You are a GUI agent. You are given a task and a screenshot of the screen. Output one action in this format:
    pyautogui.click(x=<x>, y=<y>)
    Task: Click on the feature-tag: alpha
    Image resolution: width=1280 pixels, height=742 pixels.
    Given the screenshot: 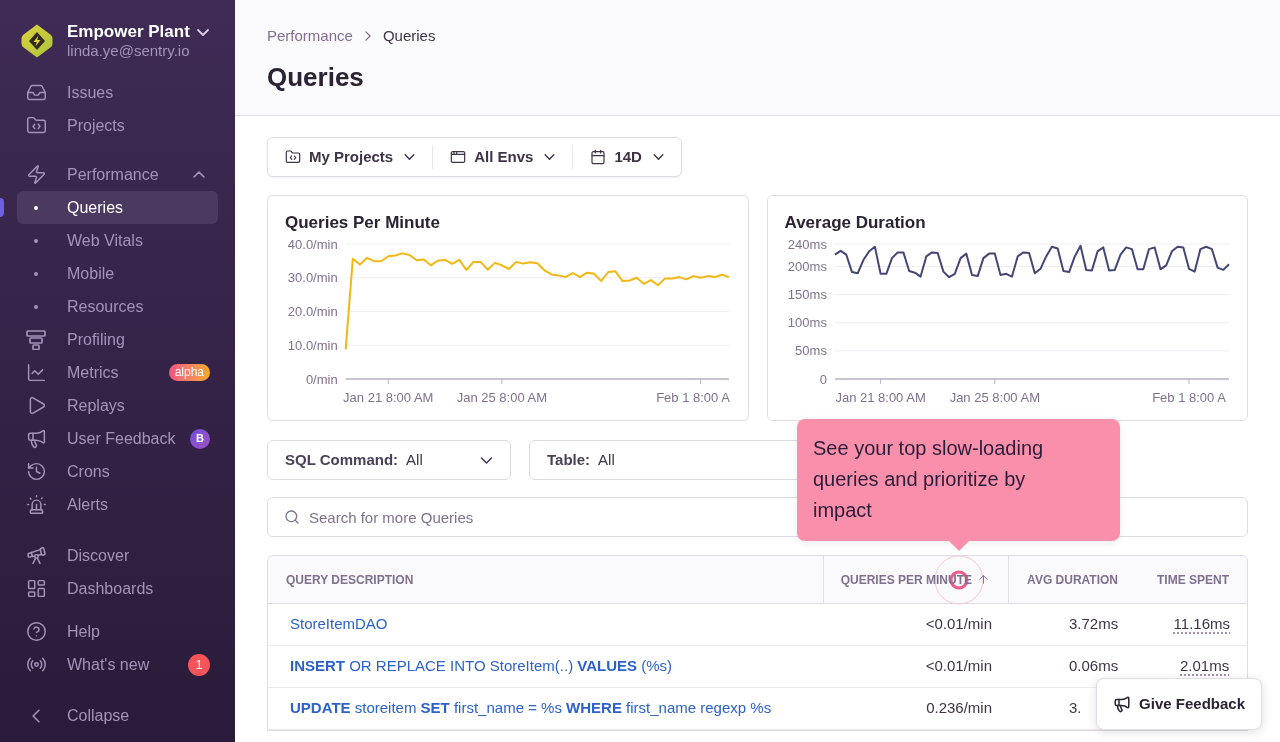 What is the action you would take?
    pyautogui.click(x=189, y=372)
    